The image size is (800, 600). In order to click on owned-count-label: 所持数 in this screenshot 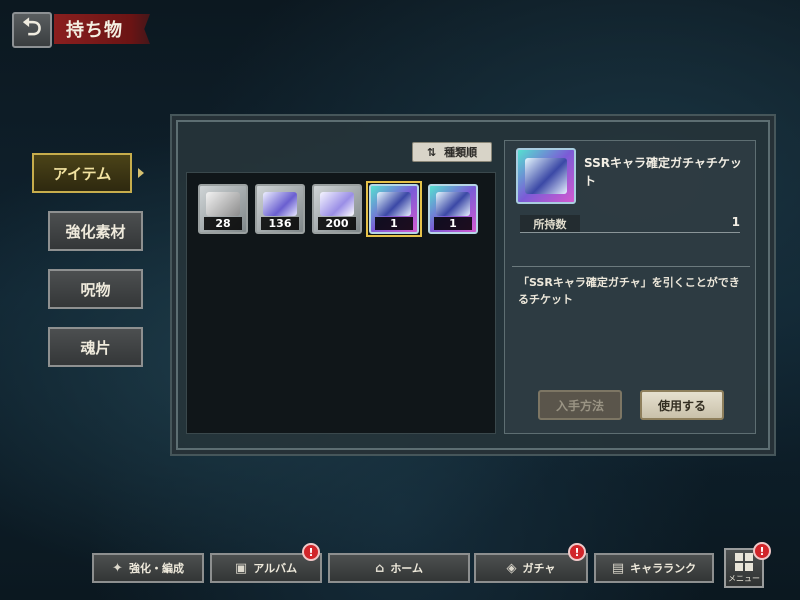, I will do `click(550, 224)`.